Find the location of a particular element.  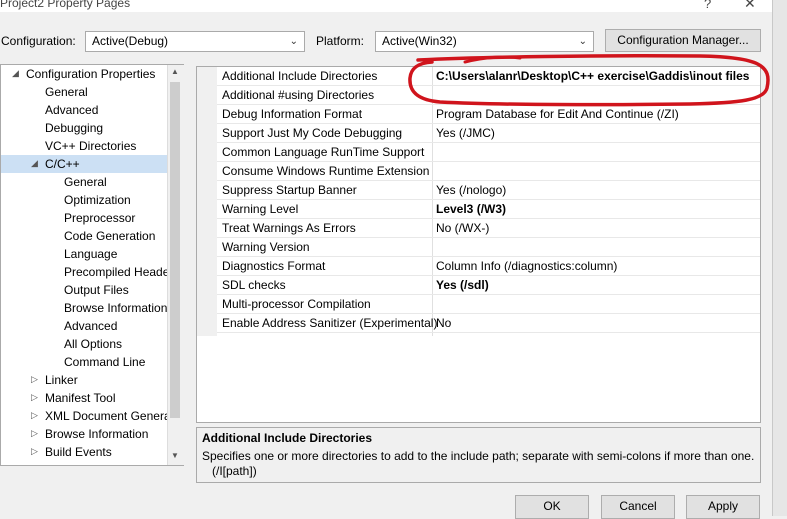

property-name: Debug Information Format is located at coordinates (292, 114).